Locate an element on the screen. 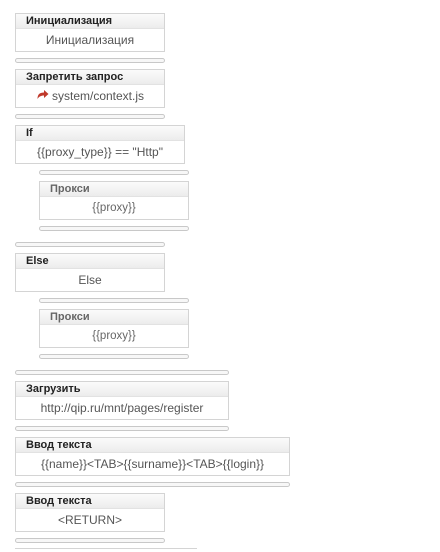  block-title: Запретить запрос is located at coordinates (90, 77).